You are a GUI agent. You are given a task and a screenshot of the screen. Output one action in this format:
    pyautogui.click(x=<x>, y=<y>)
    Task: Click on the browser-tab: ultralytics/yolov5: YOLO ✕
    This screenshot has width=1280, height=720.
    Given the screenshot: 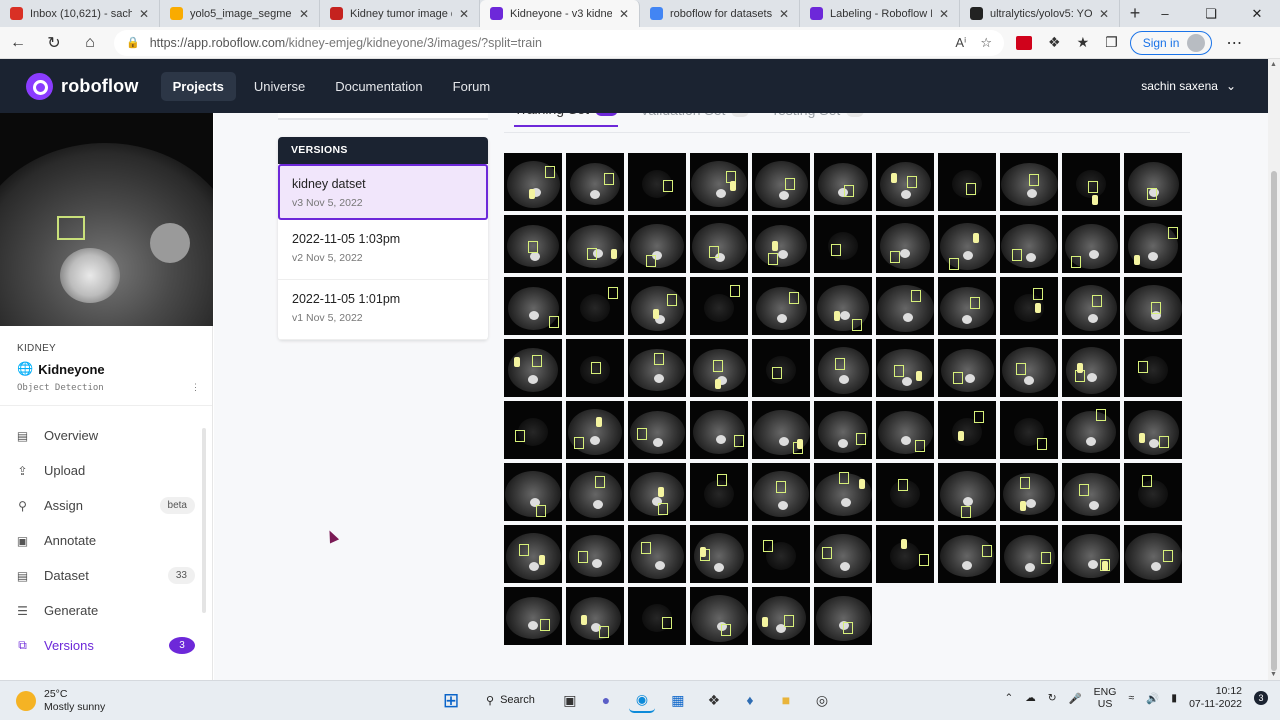 What is the action you would take?
    pyautogui.click(x=1040, y=13)
    